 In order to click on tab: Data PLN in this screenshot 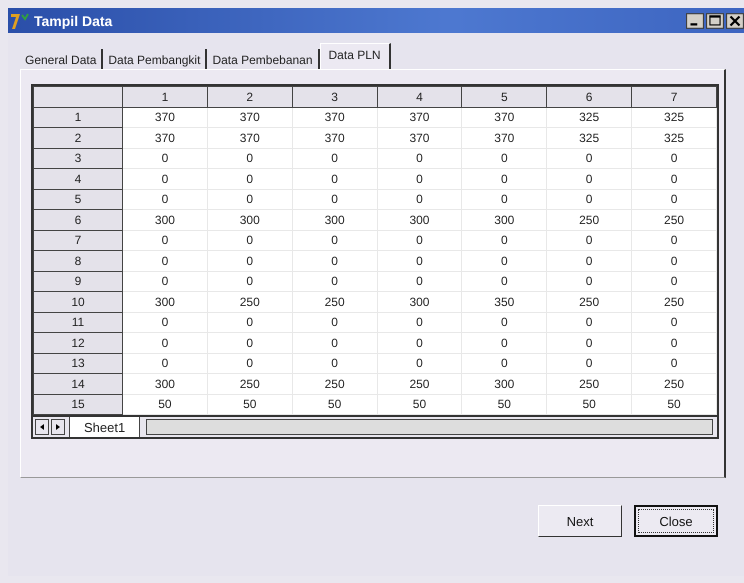, I will do `click(355, 56)`.